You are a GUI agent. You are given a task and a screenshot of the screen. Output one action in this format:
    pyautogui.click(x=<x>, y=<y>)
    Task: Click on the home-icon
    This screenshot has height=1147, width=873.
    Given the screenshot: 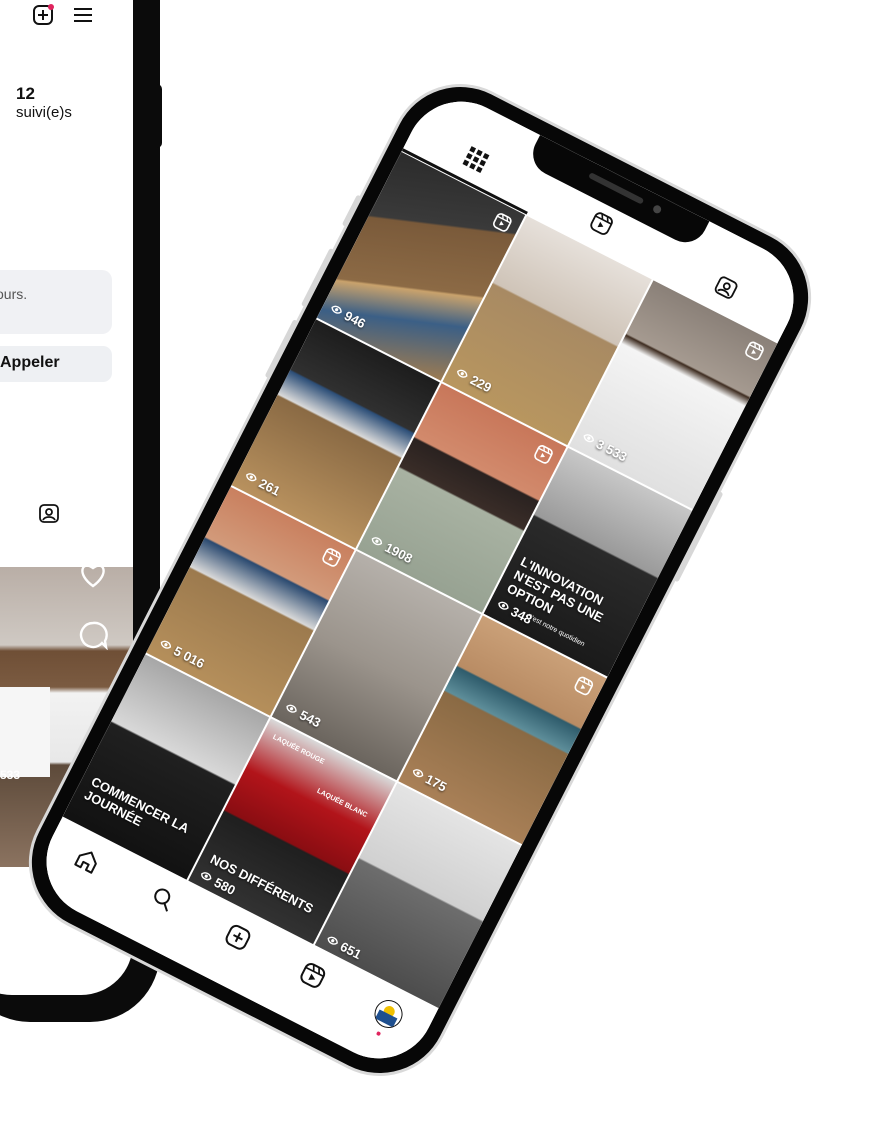 What is the action you would take?
    pyautogui.click(x=86, y=862)
    